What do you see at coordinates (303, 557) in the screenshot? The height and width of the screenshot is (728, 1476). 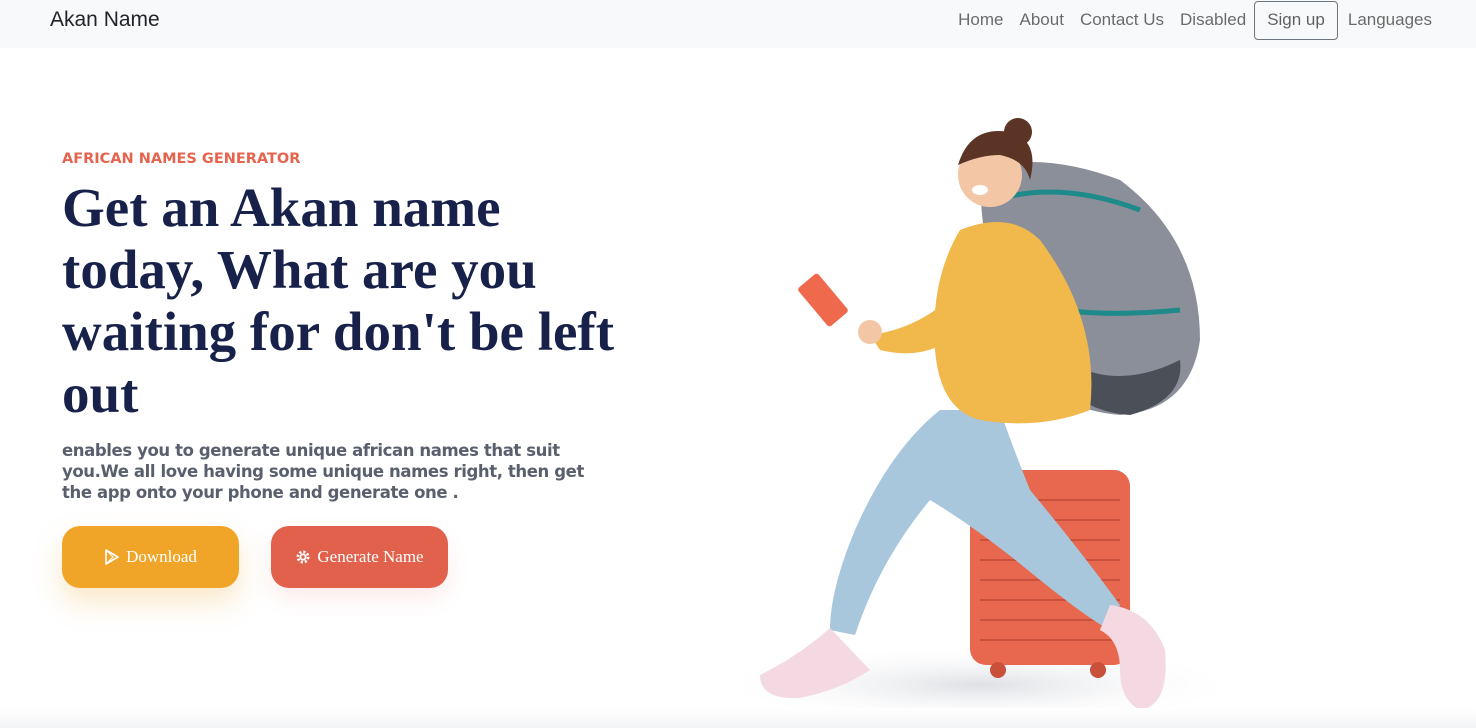 I see `gear-icon` at bounding box center [303, 557].